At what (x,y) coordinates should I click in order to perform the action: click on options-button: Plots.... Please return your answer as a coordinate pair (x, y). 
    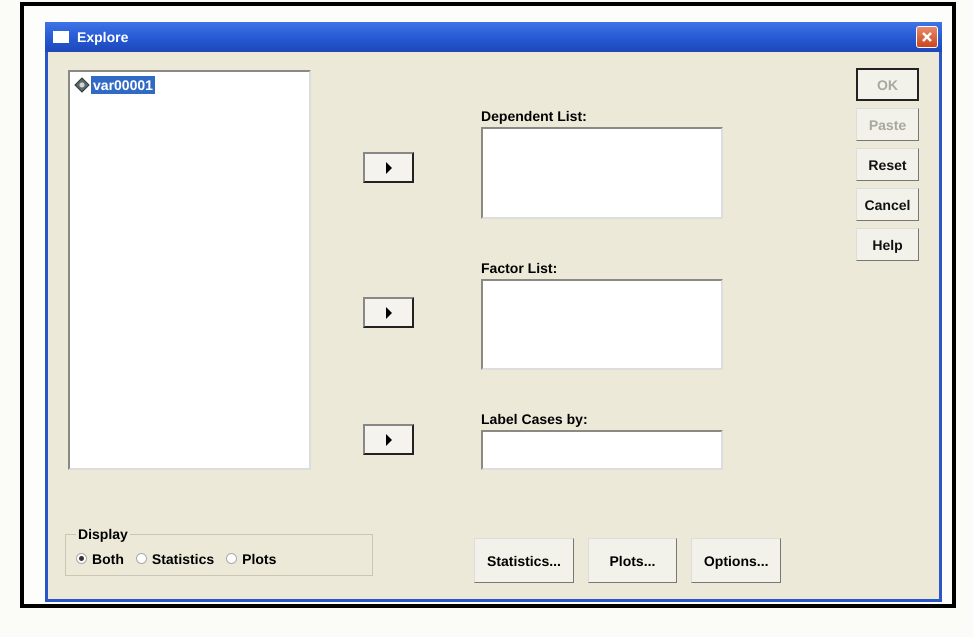
    Looking at the image, I should click on (632, 560).